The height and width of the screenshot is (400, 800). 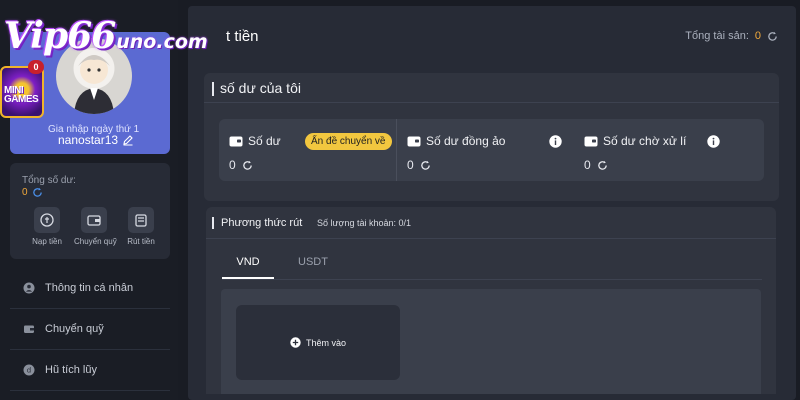 What do you see at coordinates (248, 266) in the screenshot?
I see `tab-vnd: VND` at bounding box center [248, 266].